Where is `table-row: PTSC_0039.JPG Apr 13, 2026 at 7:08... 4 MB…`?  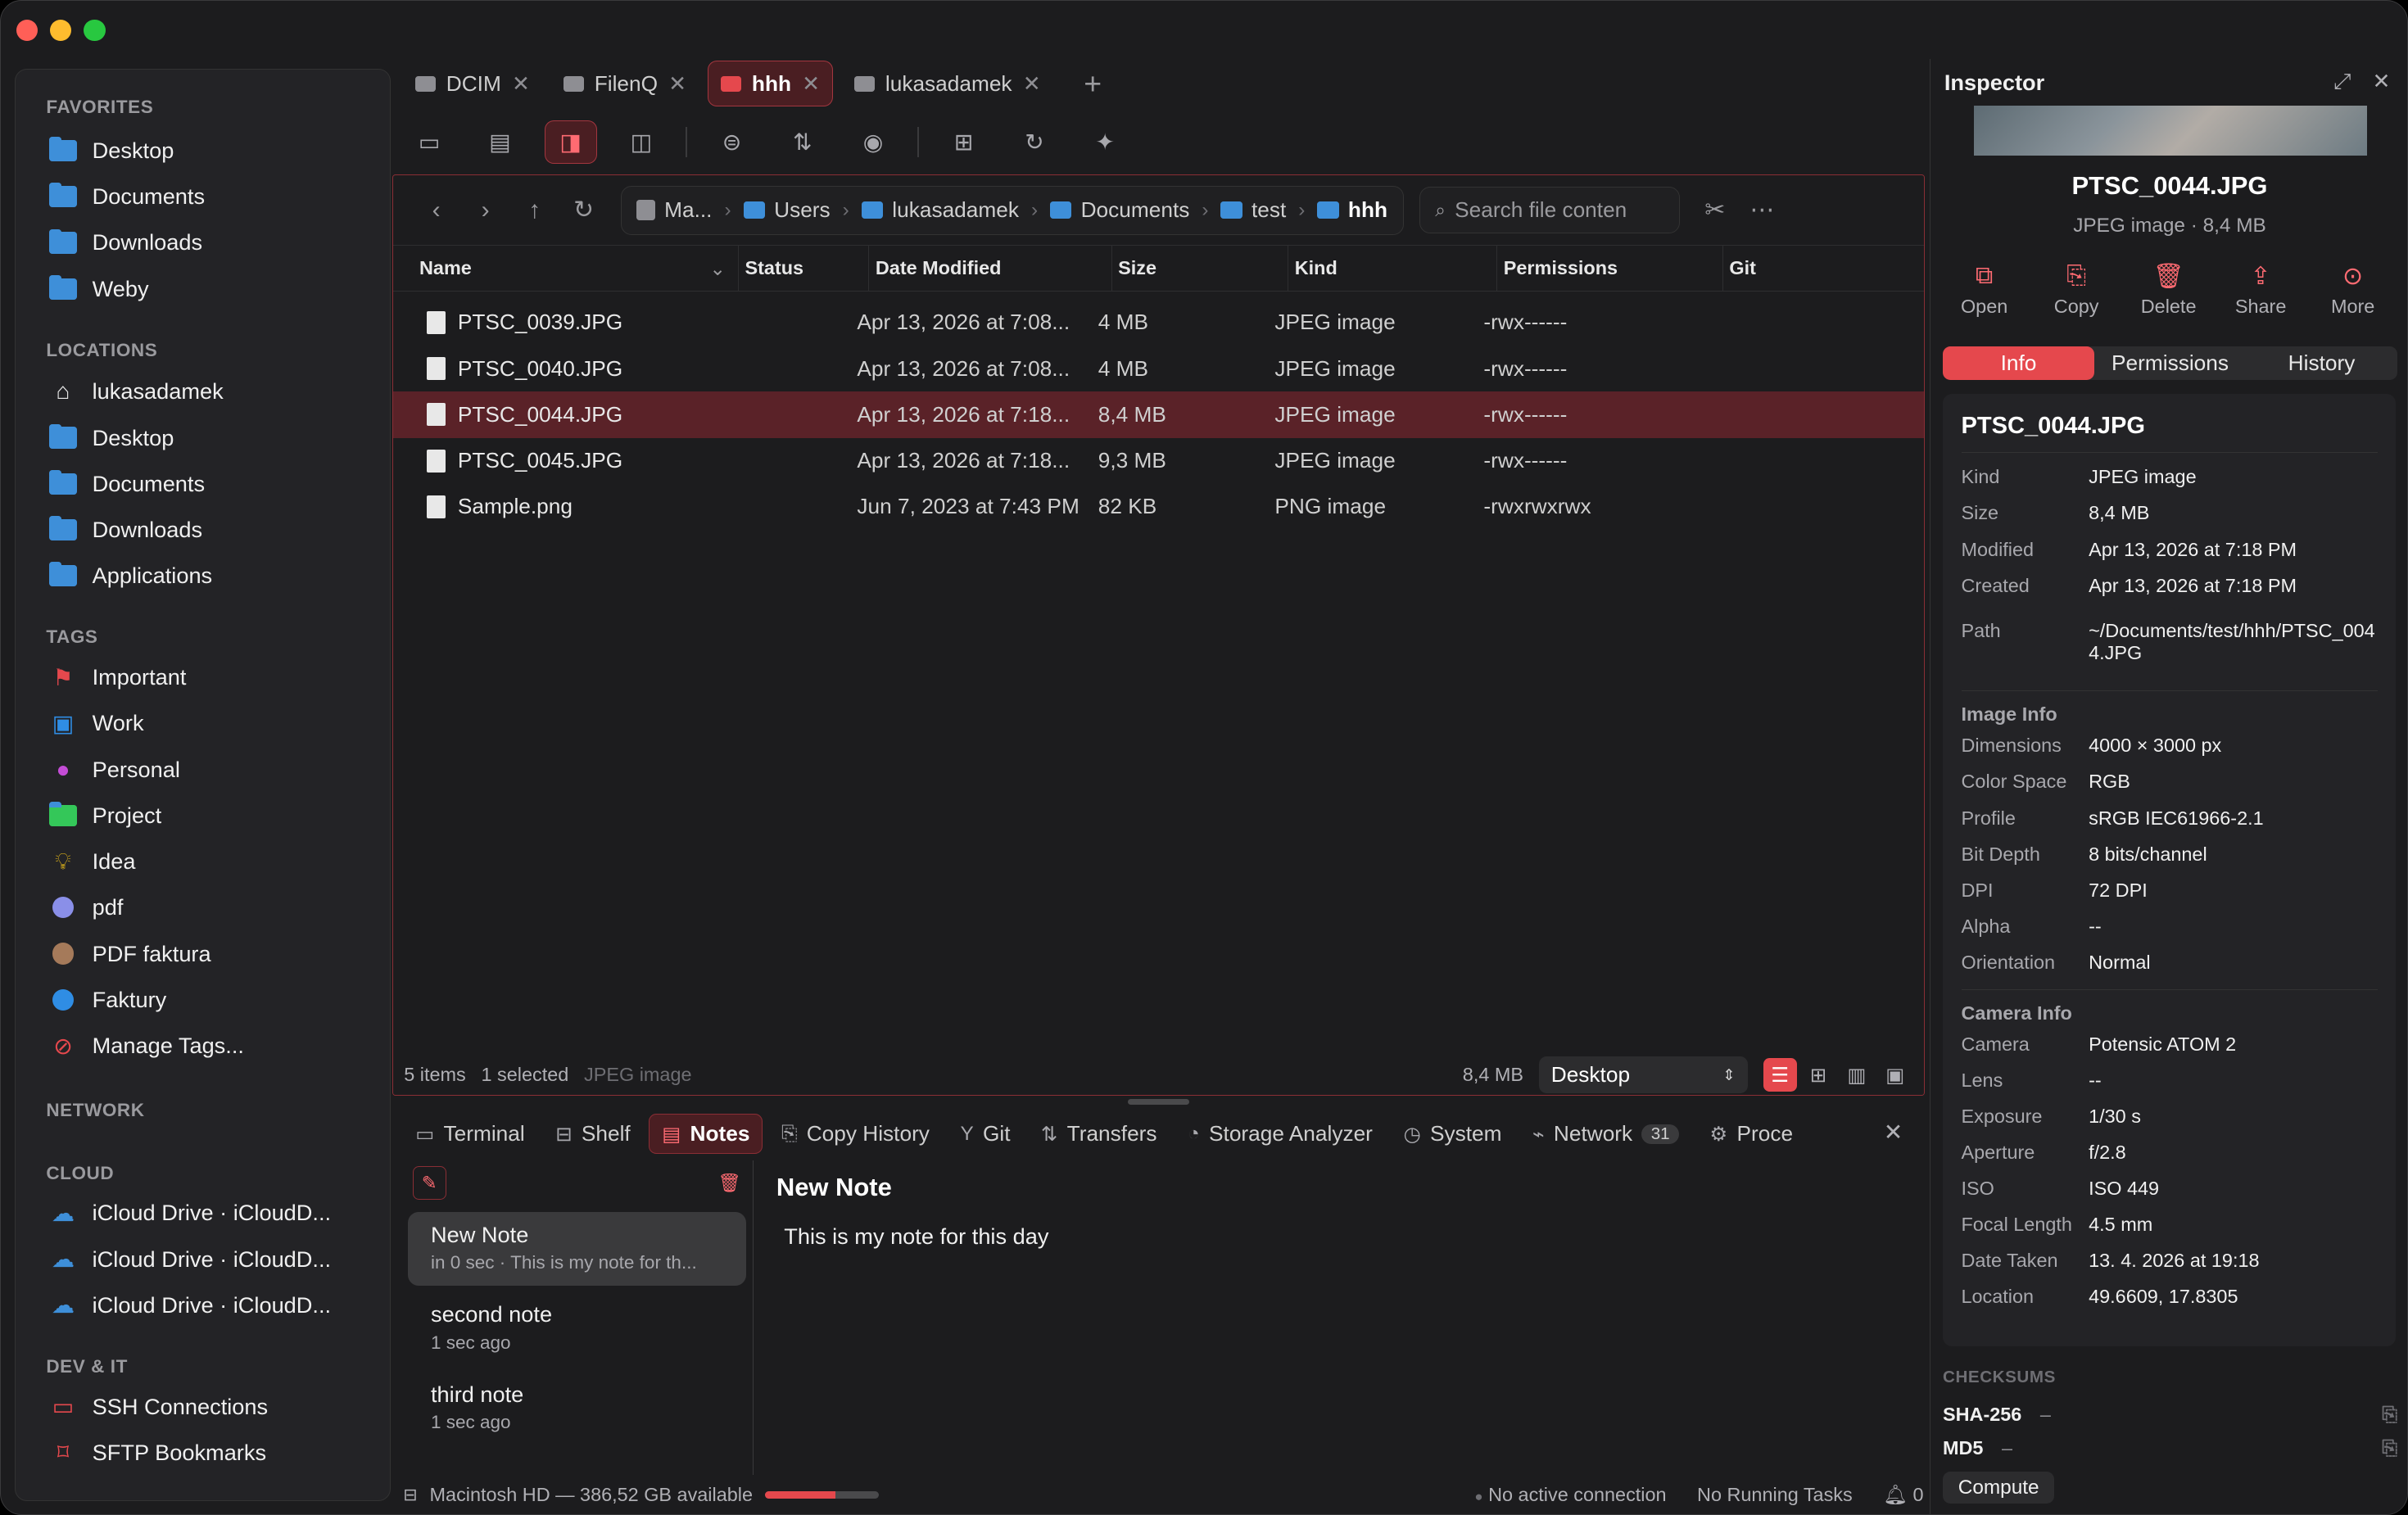
table-row: PTSC_0039.JPG Apr 13, 2026 at 7:08... 4 MB… is located at coordinates (1158, 323).